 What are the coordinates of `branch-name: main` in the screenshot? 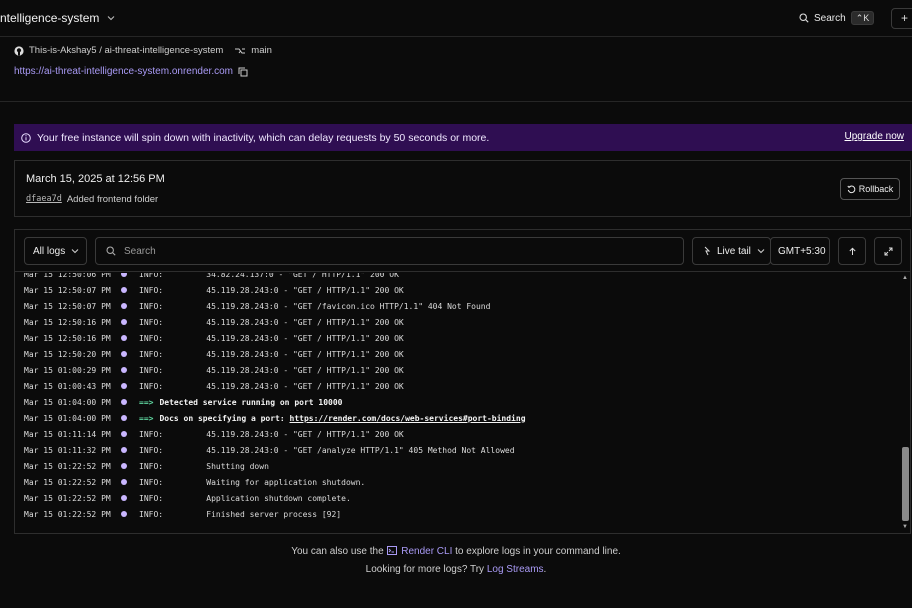 It's located at (261, 50).